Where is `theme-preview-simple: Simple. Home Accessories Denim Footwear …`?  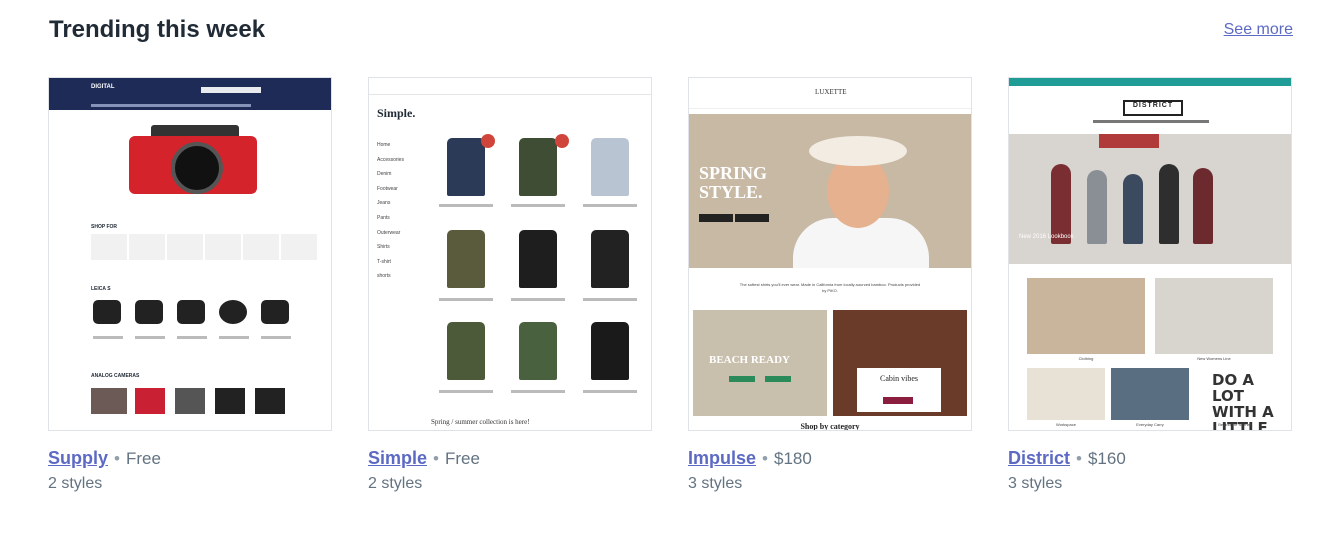
theme-preview-simple: Simple. Home Accessories Denim Footwear … is located at coordinates (510, 254).